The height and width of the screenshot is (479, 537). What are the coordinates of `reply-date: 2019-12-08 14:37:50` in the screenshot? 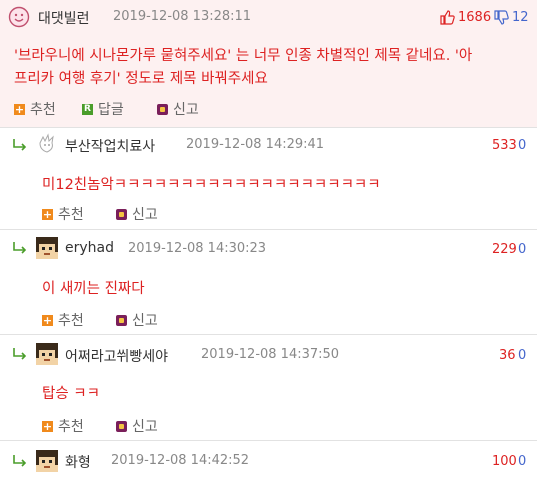 It's located at (270, 354).